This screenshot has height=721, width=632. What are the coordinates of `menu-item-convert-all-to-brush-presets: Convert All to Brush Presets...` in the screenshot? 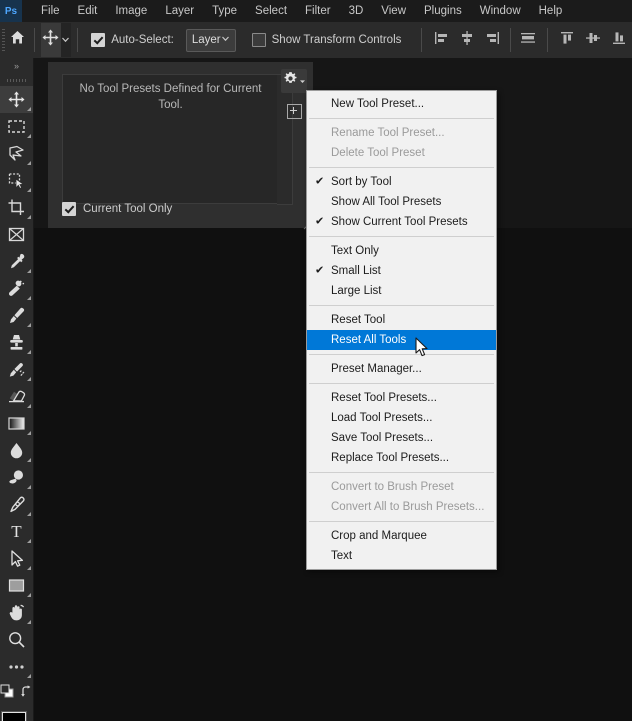 It's located at (401, 507).